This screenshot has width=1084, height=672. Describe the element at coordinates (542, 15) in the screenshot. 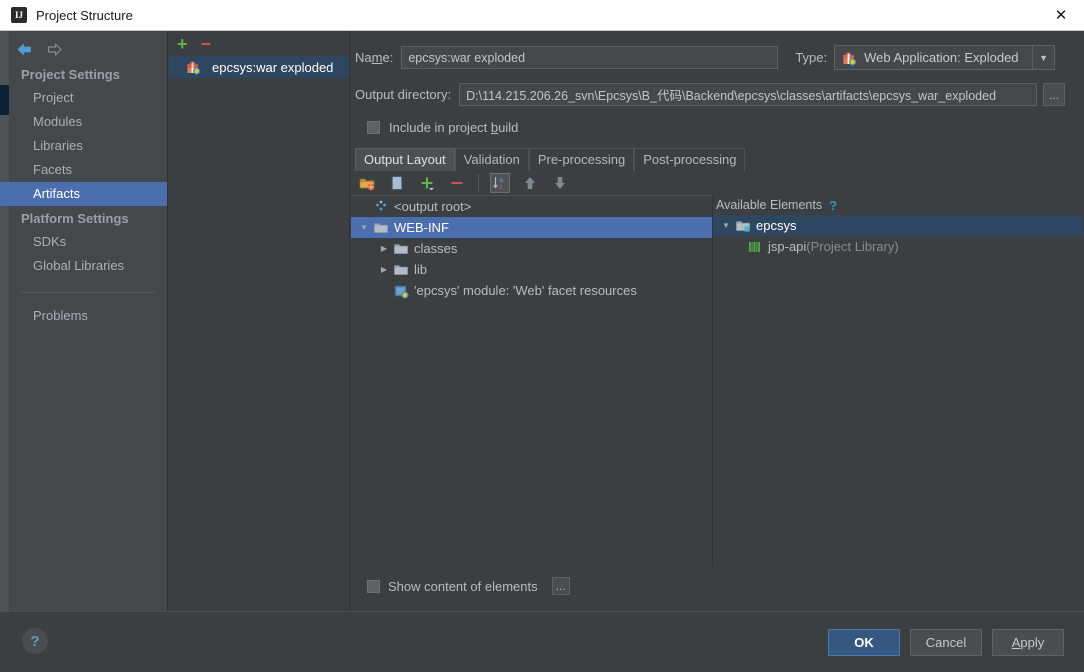

I see `title-bar: Project Structure ✕` at that location.